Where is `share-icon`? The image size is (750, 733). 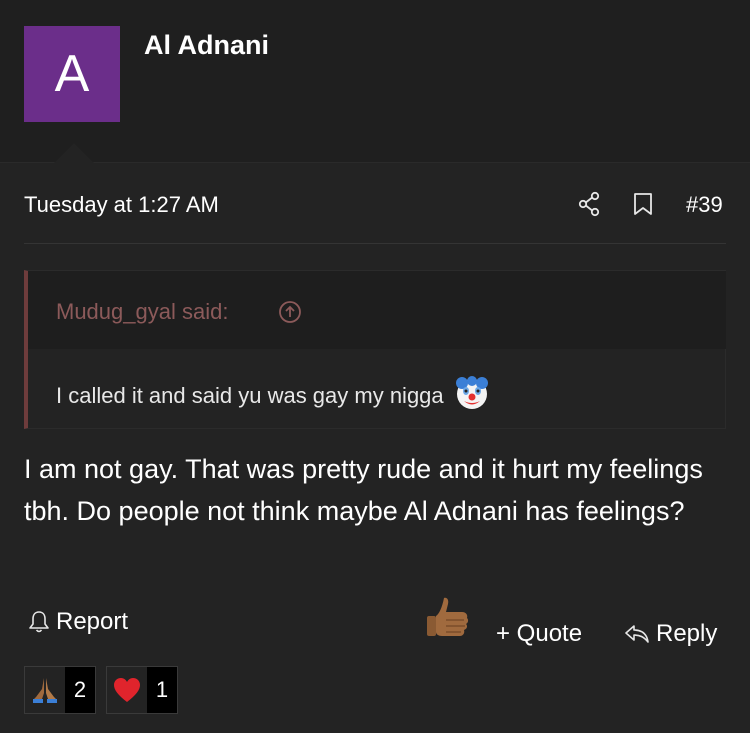
share-icon is located at coordinates (589, 204).